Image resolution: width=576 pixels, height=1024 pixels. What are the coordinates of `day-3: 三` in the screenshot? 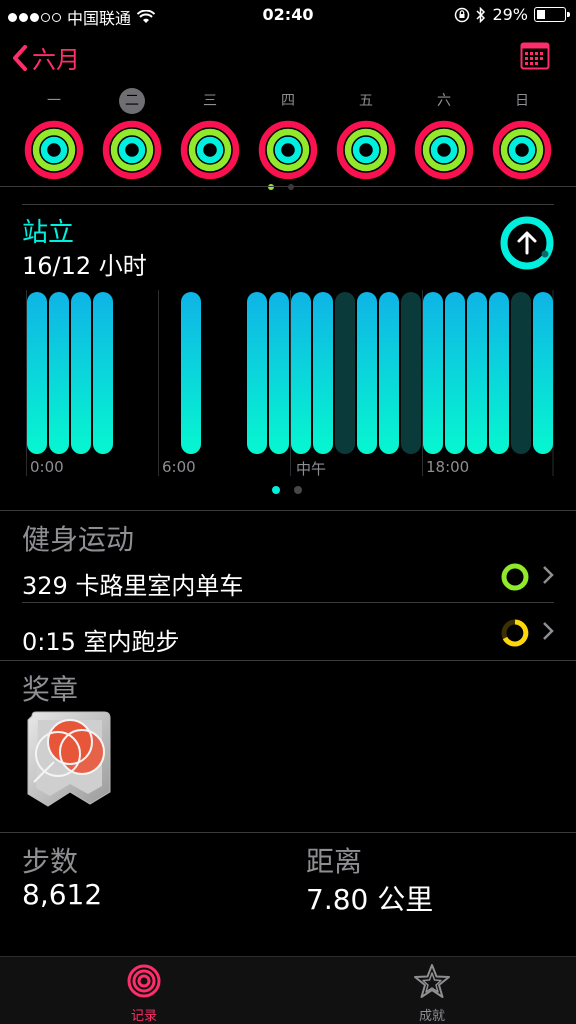 It's located at (210, 134).